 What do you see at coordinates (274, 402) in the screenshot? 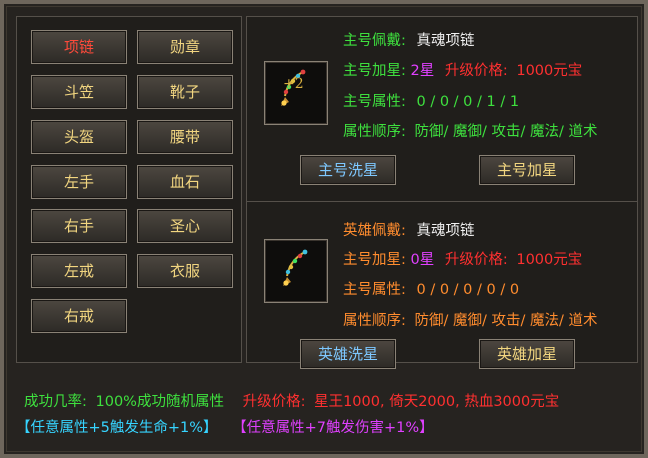
I see `upgrade-price-label: 升级价格:` at bounding box center [274, 402].